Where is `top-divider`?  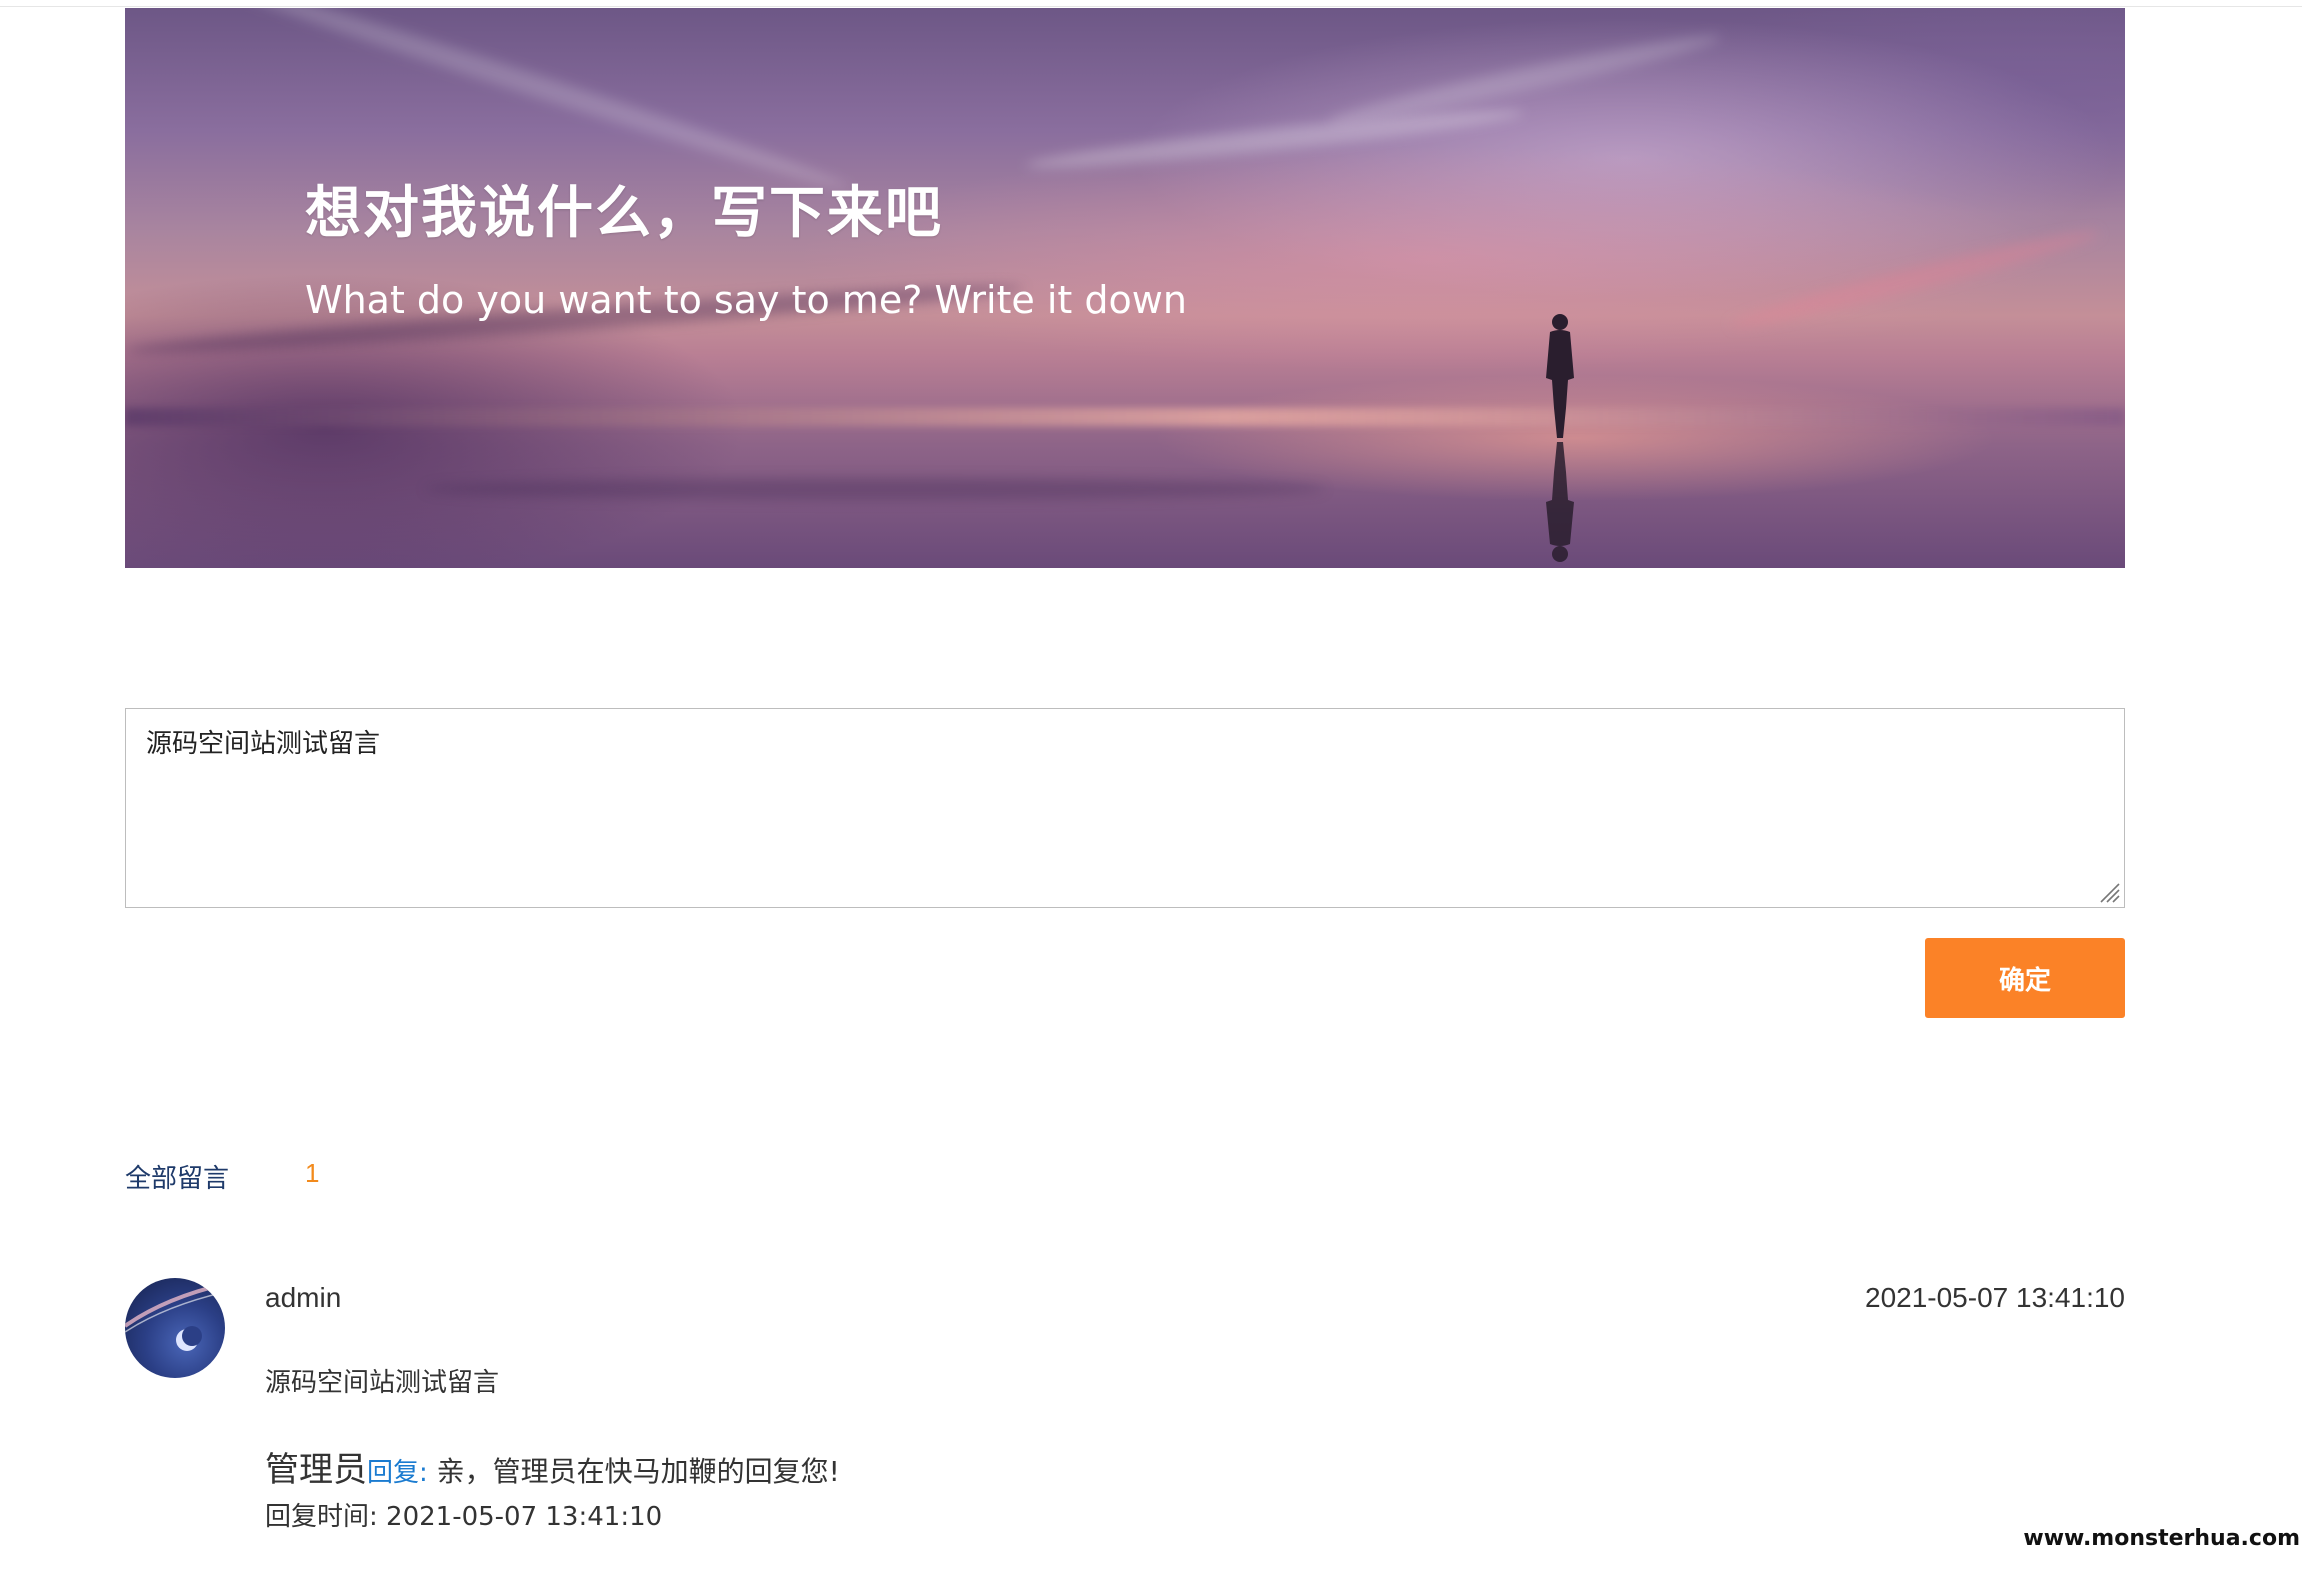
top-divider is located at coordinates (1151, 6).